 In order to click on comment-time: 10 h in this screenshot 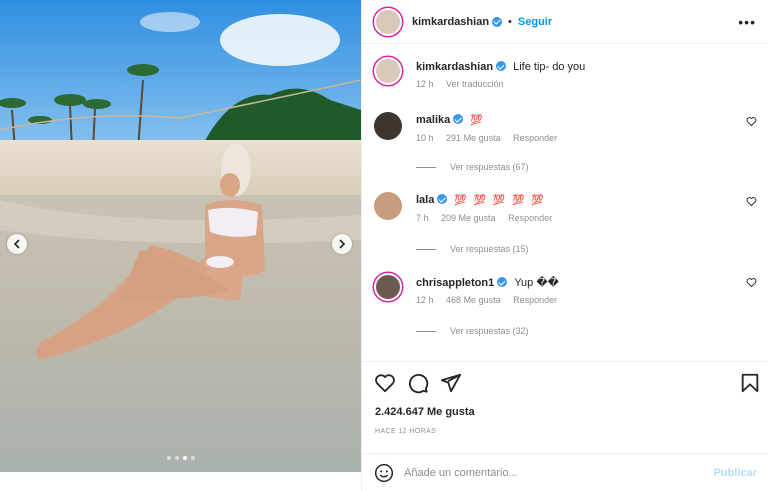, I will do `click(425, 138)`.